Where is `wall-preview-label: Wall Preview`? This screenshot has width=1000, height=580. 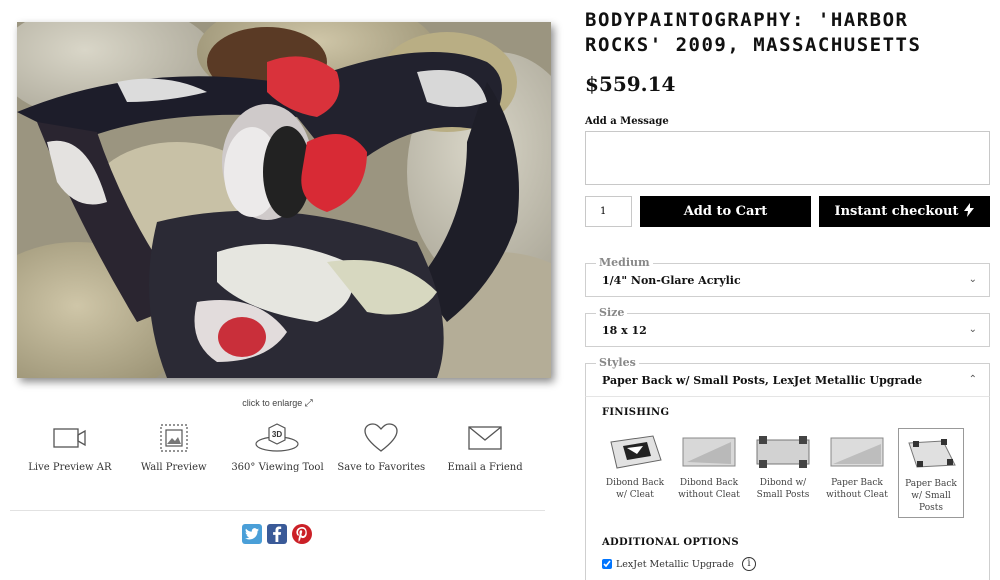 wall-preview-label: Wall Preview is located at coordinates (173, 467).